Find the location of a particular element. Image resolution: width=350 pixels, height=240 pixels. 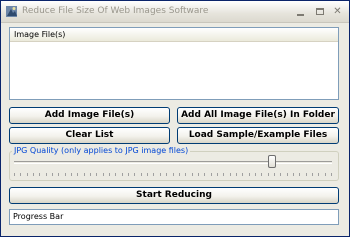

jpg-quality-slider-track is located at coordinates (173, 162).